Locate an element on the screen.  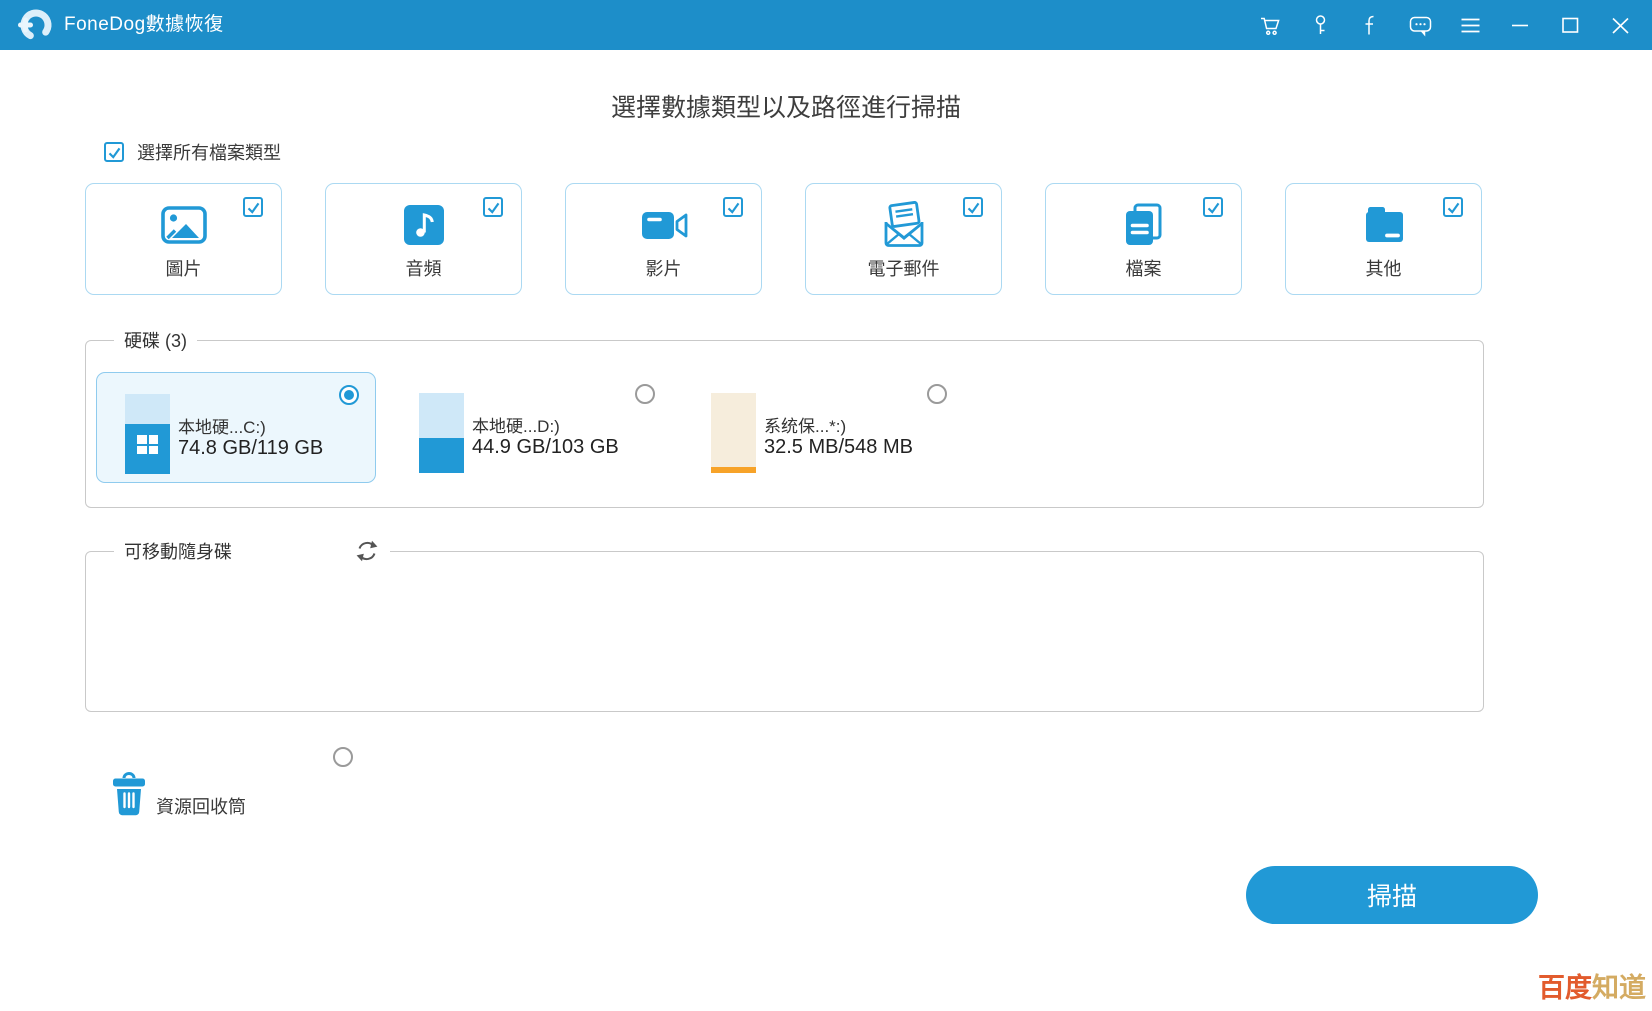
drive-system-size: 32.5 MB/548 MB is located at coordinates (838, 447).